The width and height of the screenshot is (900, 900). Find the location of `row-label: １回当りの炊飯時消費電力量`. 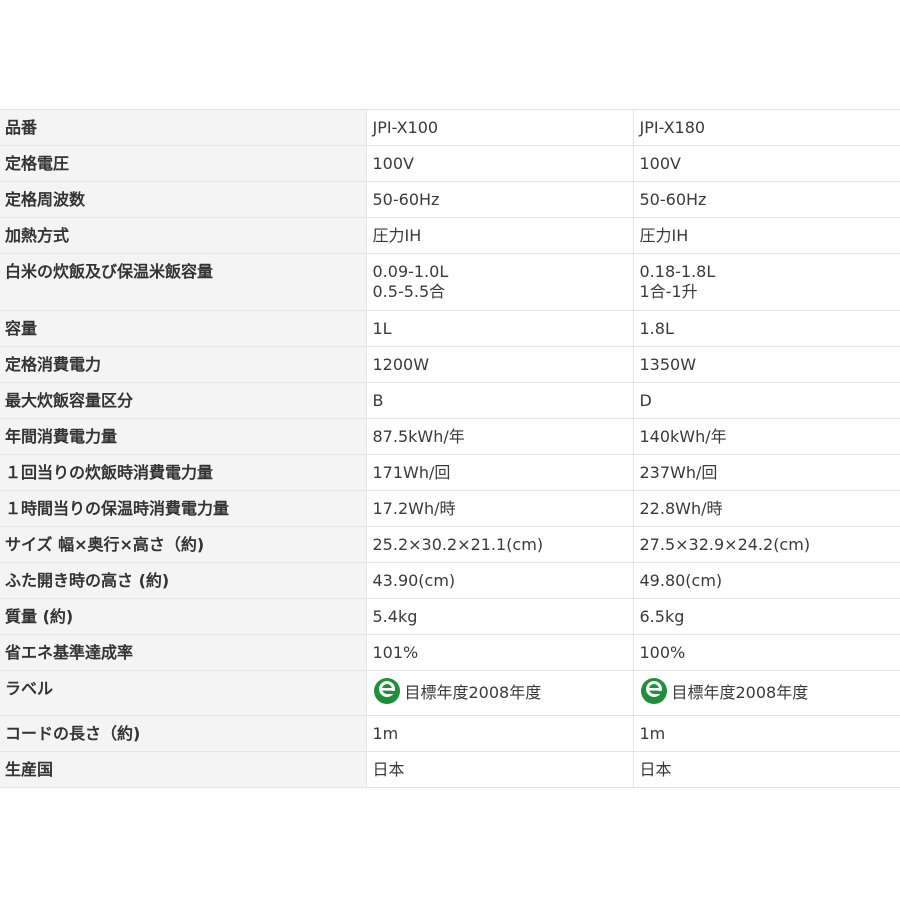

row-label: １回当りの炊飯時消費電力量 is located at coordinates (183, 472).